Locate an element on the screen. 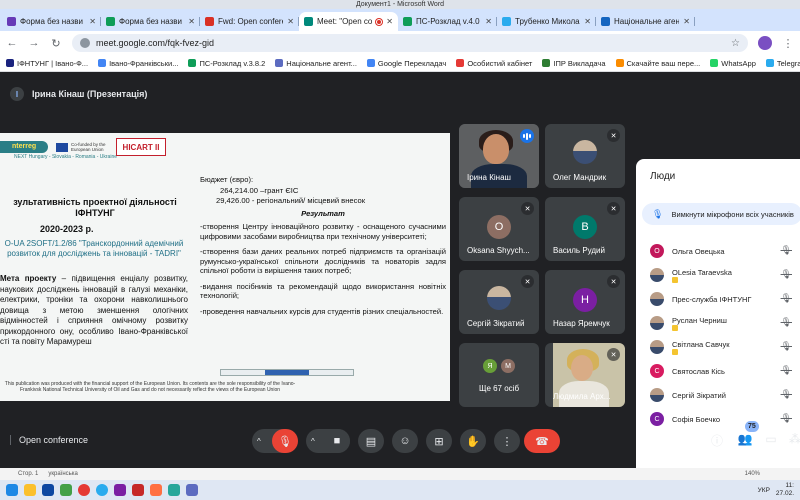  site-info-icon is located at coordinates (85, 43).